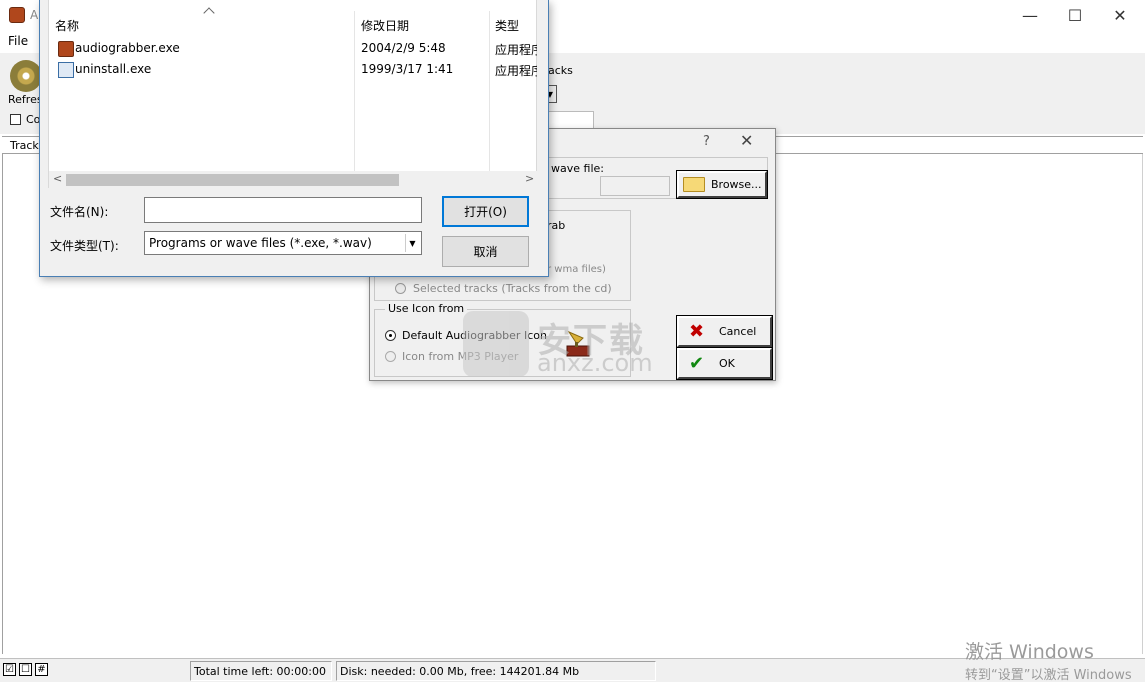 Image resolution: width=1145 pixels, height=682 pixels. Describe the element at coordinates (485, 211) in the screenshot. I see `open-button: 打开(O)` at that location.